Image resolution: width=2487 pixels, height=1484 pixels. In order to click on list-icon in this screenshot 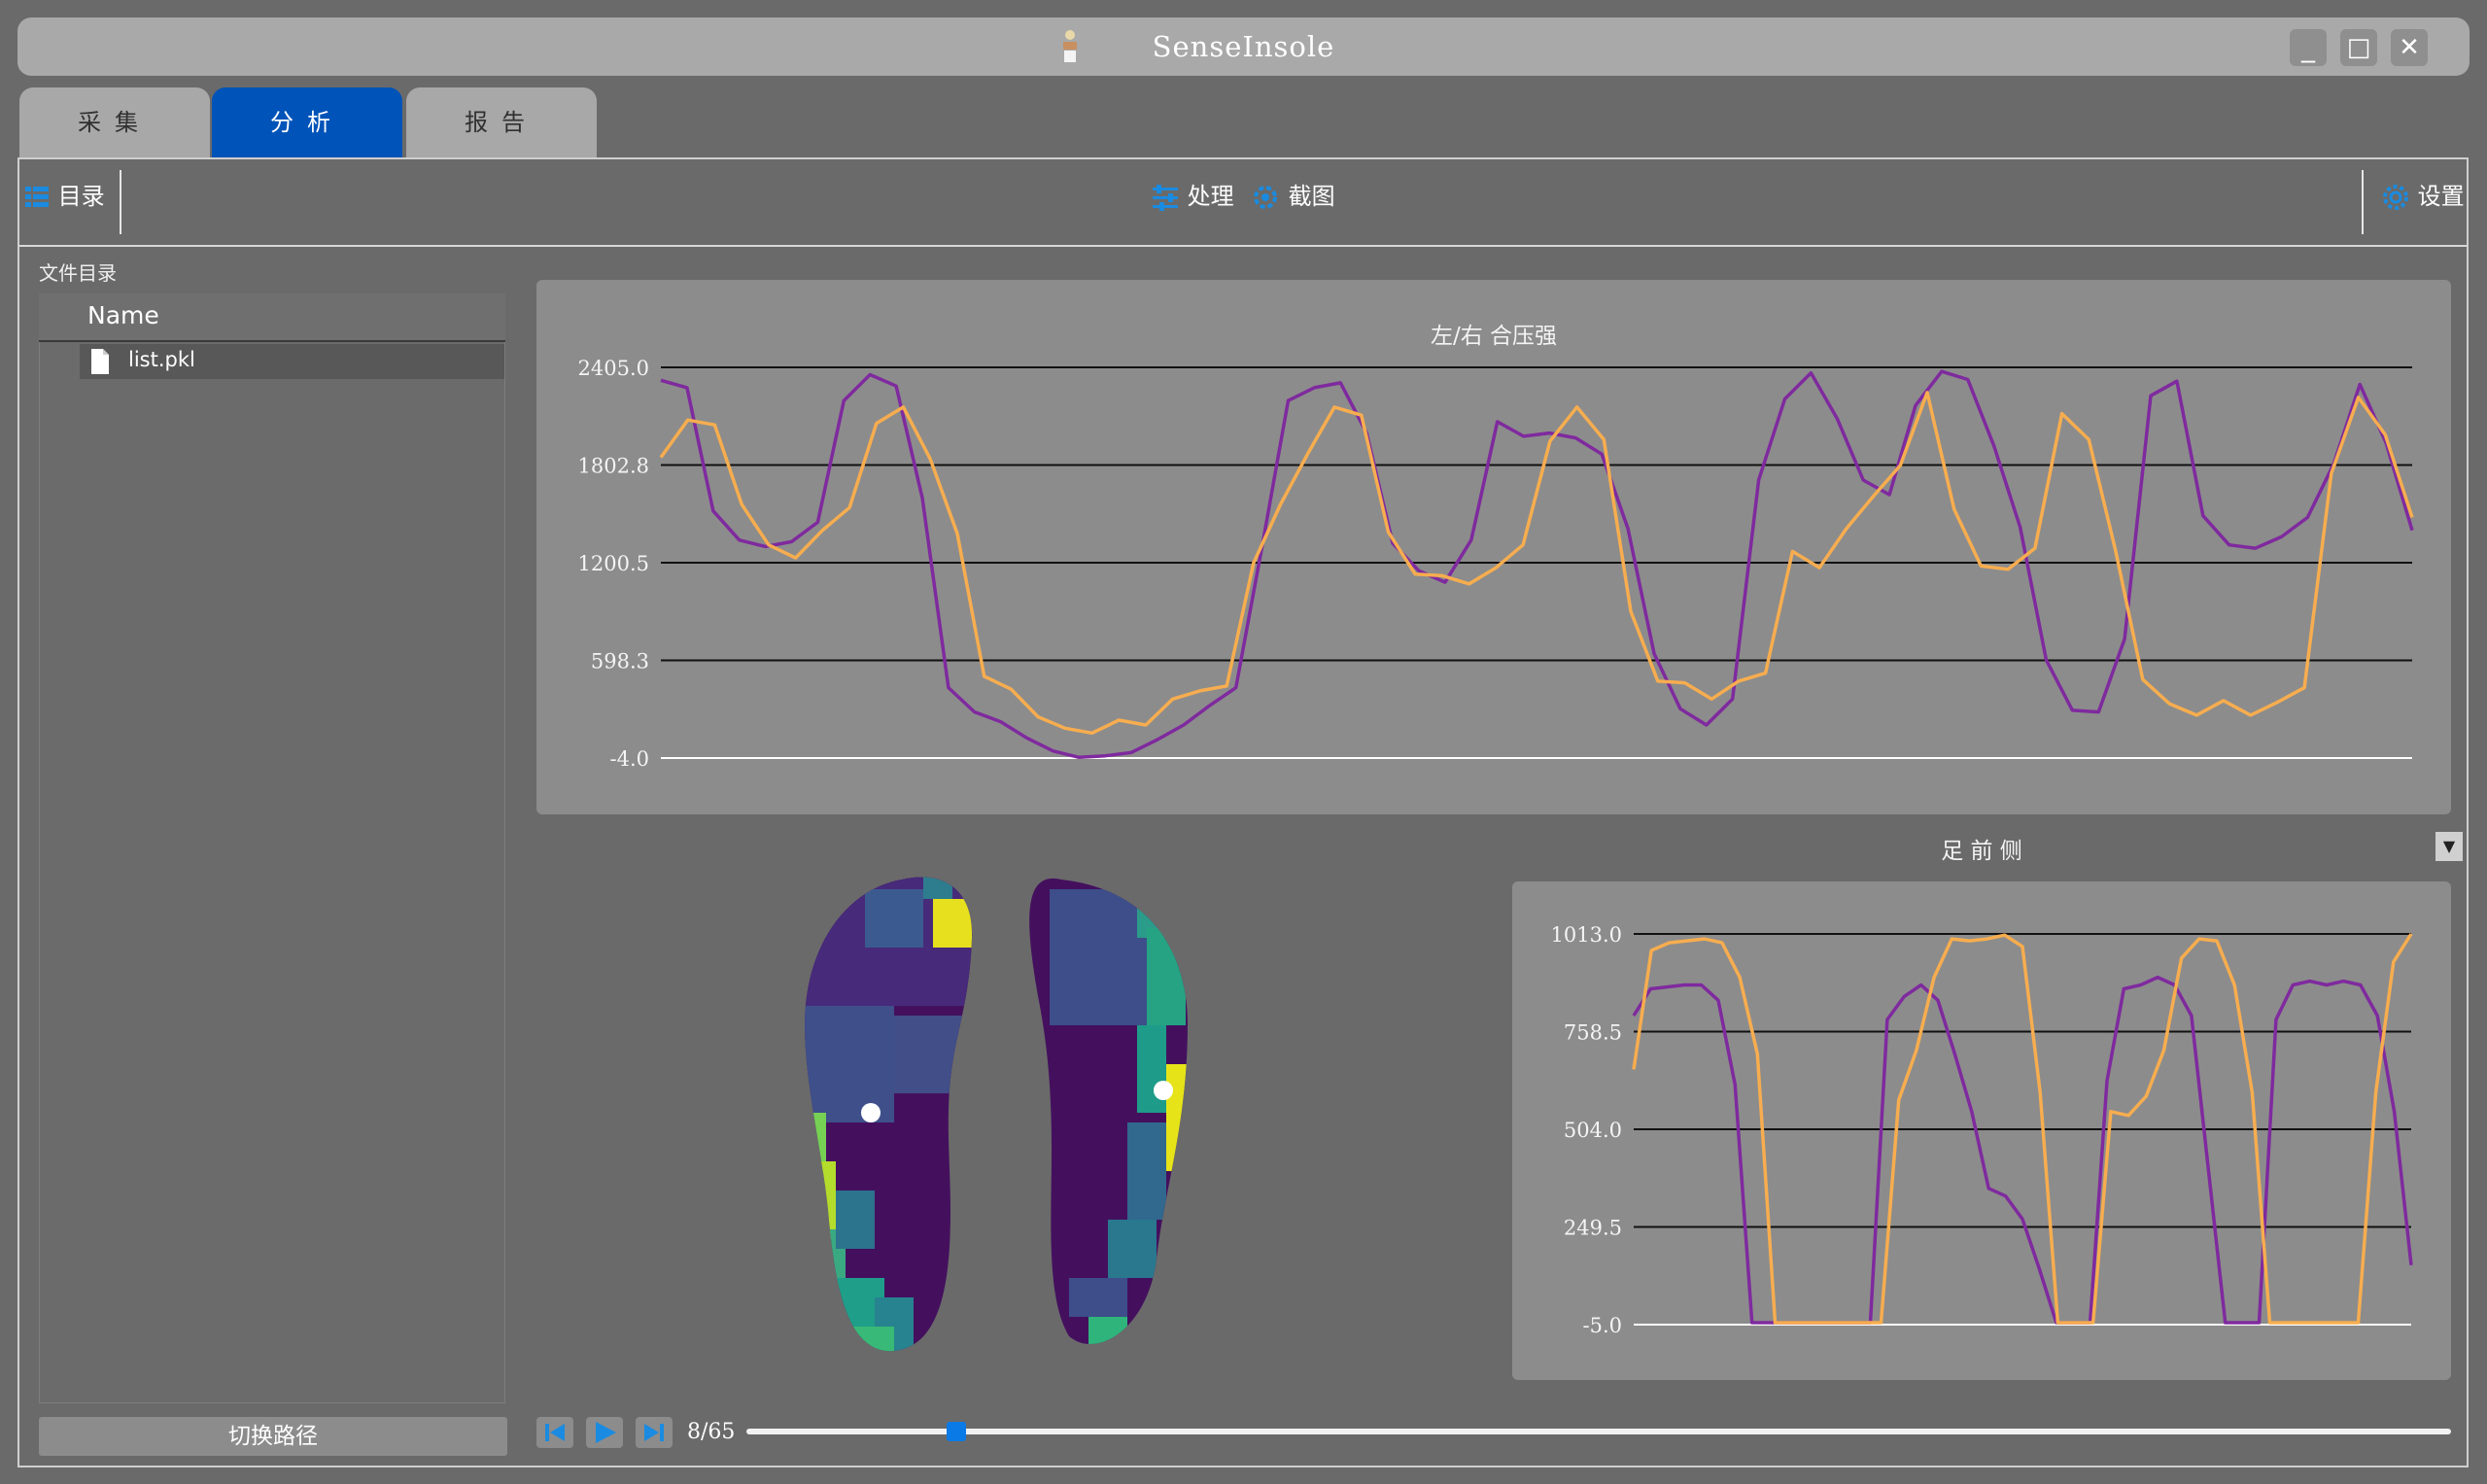, I will do `click(37, 197)`.